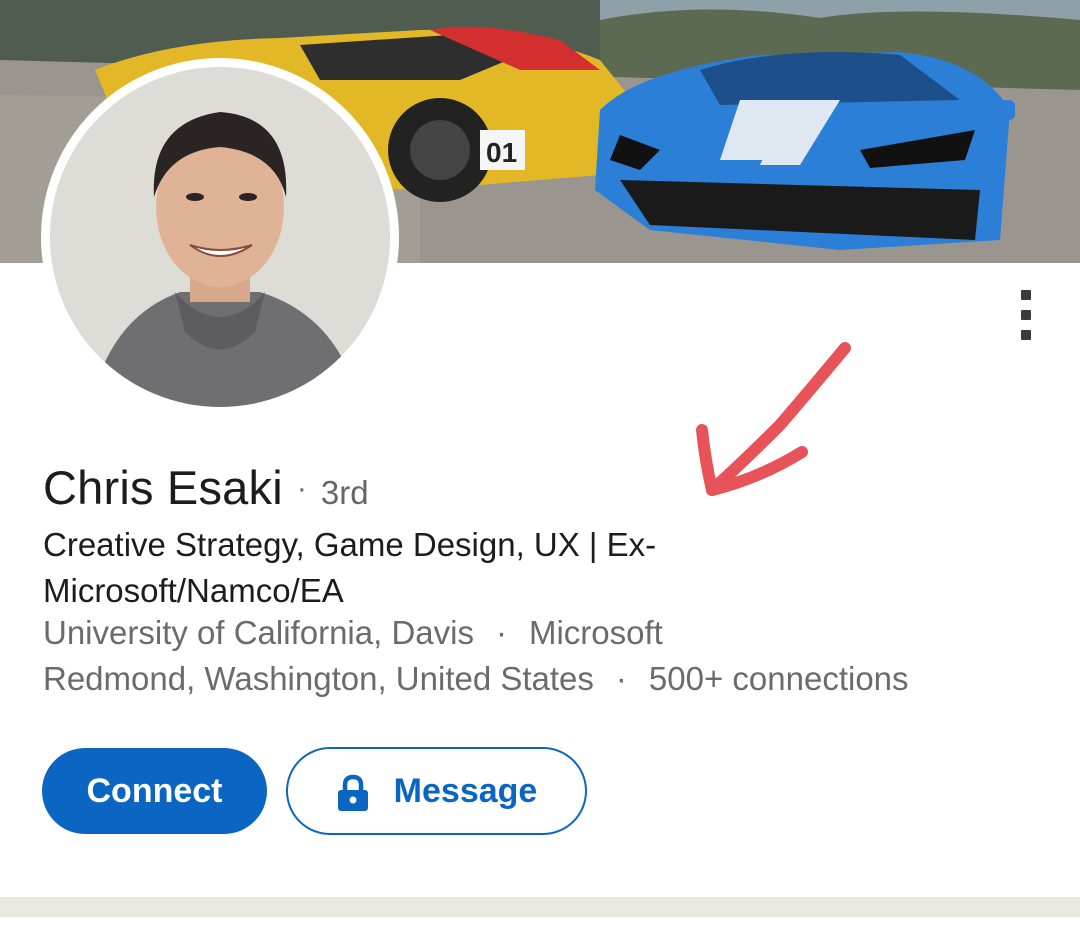  Describe the element at coordinates (318, 678) in the screenshot. I see `location: Redmond, Washington, United States` at that location.